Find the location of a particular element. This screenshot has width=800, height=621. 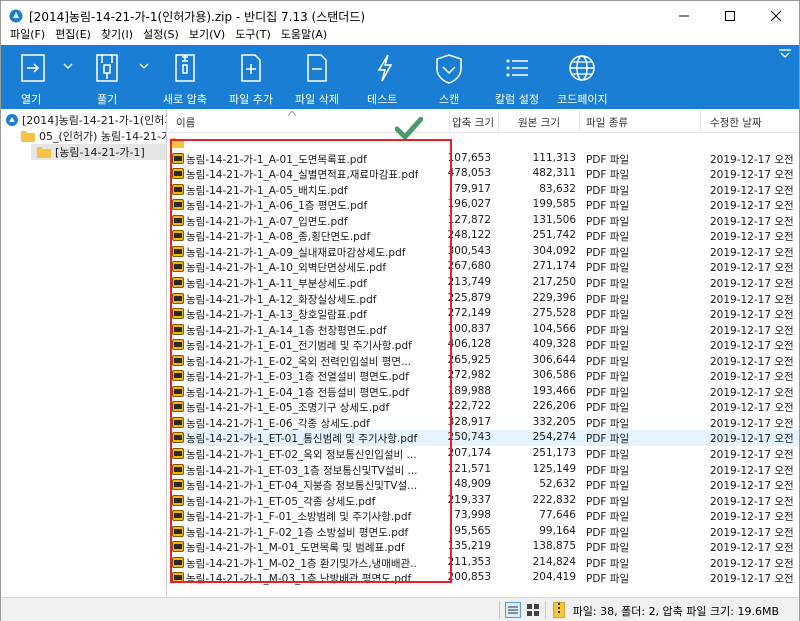

original-size: 138,875 is located at coordinates (554, 546).